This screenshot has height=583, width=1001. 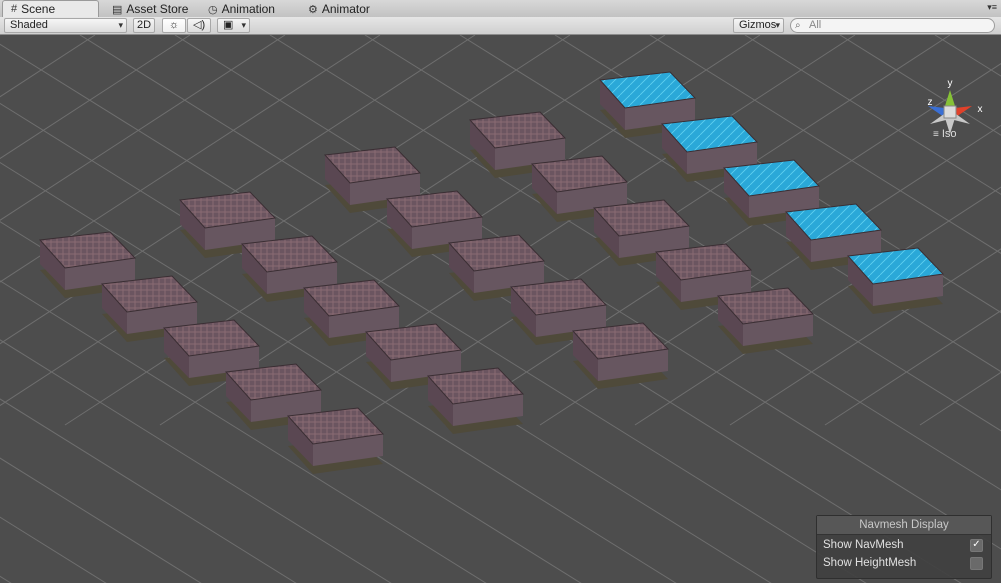 I want to click on tab-animator-label: Animator, so click(x=345, y=9).